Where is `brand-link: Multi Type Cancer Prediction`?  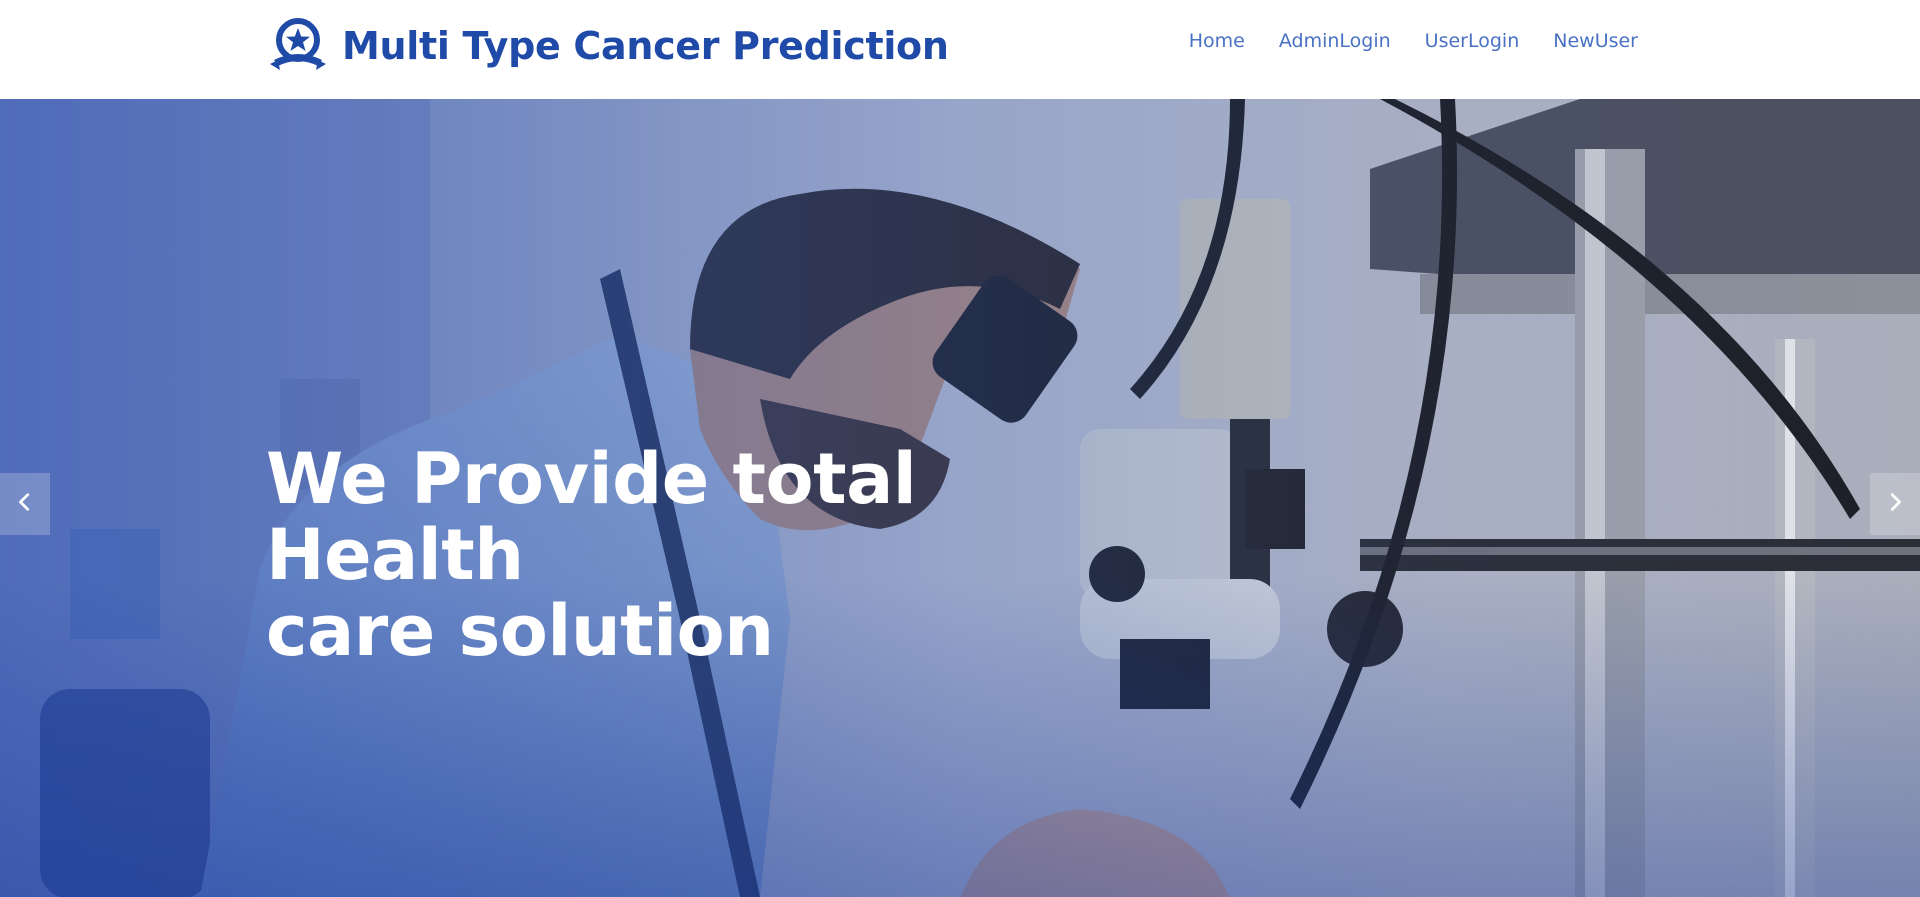
brand-link: Multi Type Cancer Prediction is located at coordinates (607, 46).